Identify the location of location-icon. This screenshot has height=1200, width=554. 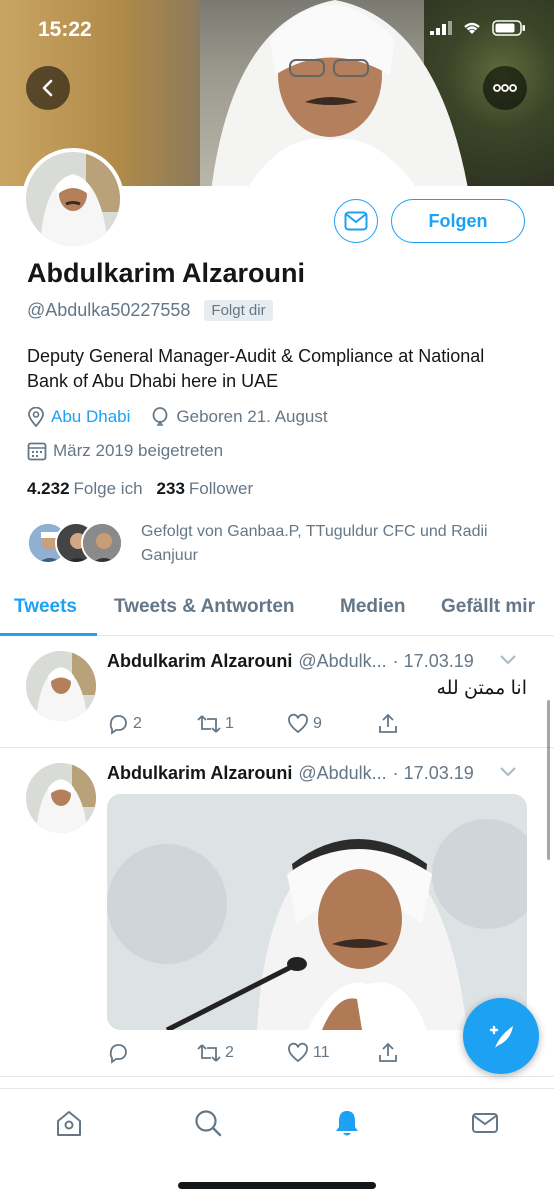
(36, 417).